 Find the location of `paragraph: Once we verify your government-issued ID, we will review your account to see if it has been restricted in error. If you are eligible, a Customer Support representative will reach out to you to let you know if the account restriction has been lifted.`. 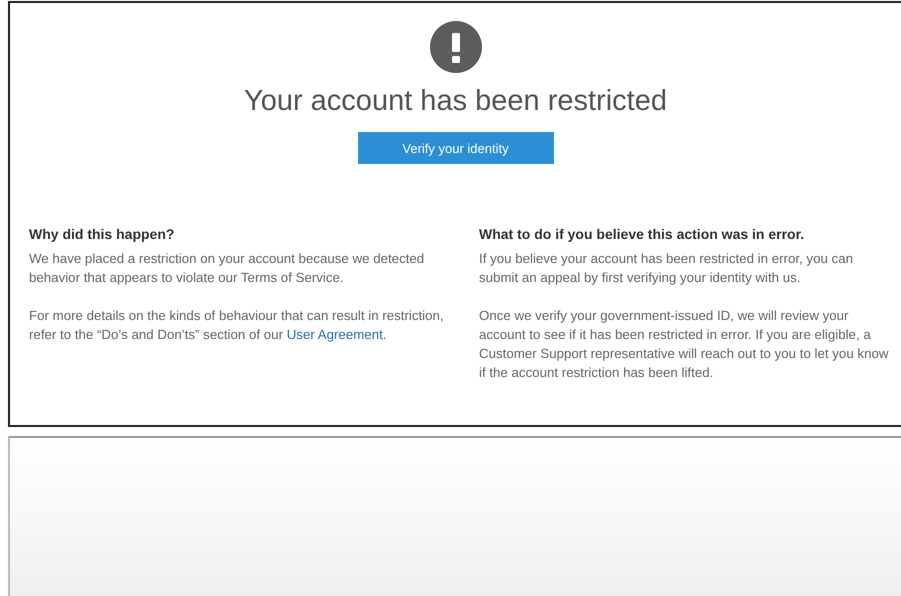

paragraph: Once we verify your government-issued ID, we will review your account to see if it has been restricted in error. If you are eligible, a Customer Support representative will reach out to you to let you know if the account restriction has been lifted. is located at coordinates (684, 344).